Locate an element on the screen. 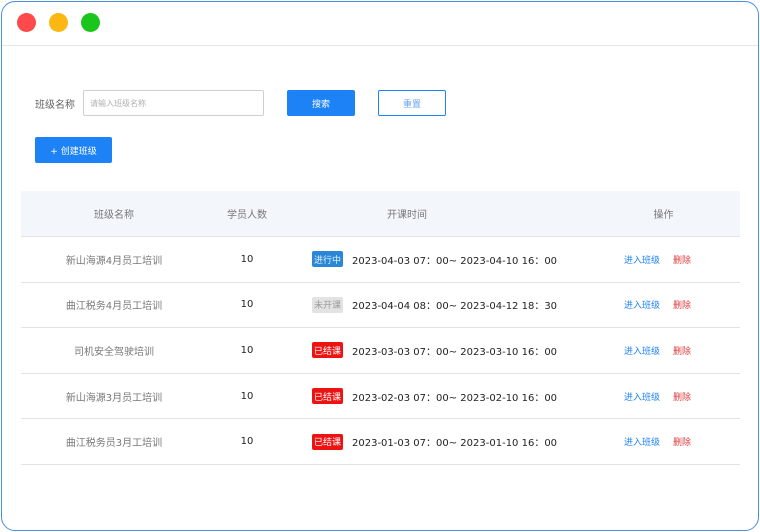 The width and height of the screenshot is (760, 532). close-window-button is located at coordinates (26, 22).